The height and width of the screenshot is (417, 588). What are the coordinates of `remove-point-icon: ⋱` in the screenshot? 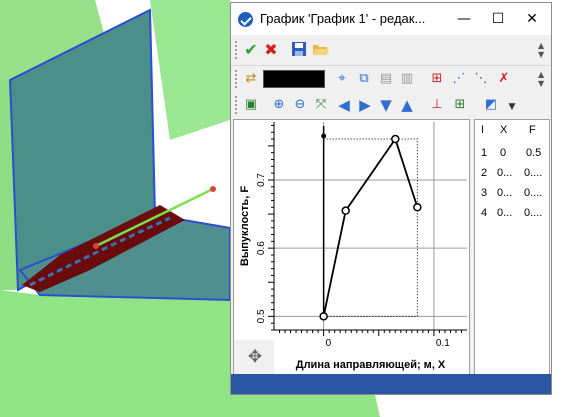 It's located at (481, 79).